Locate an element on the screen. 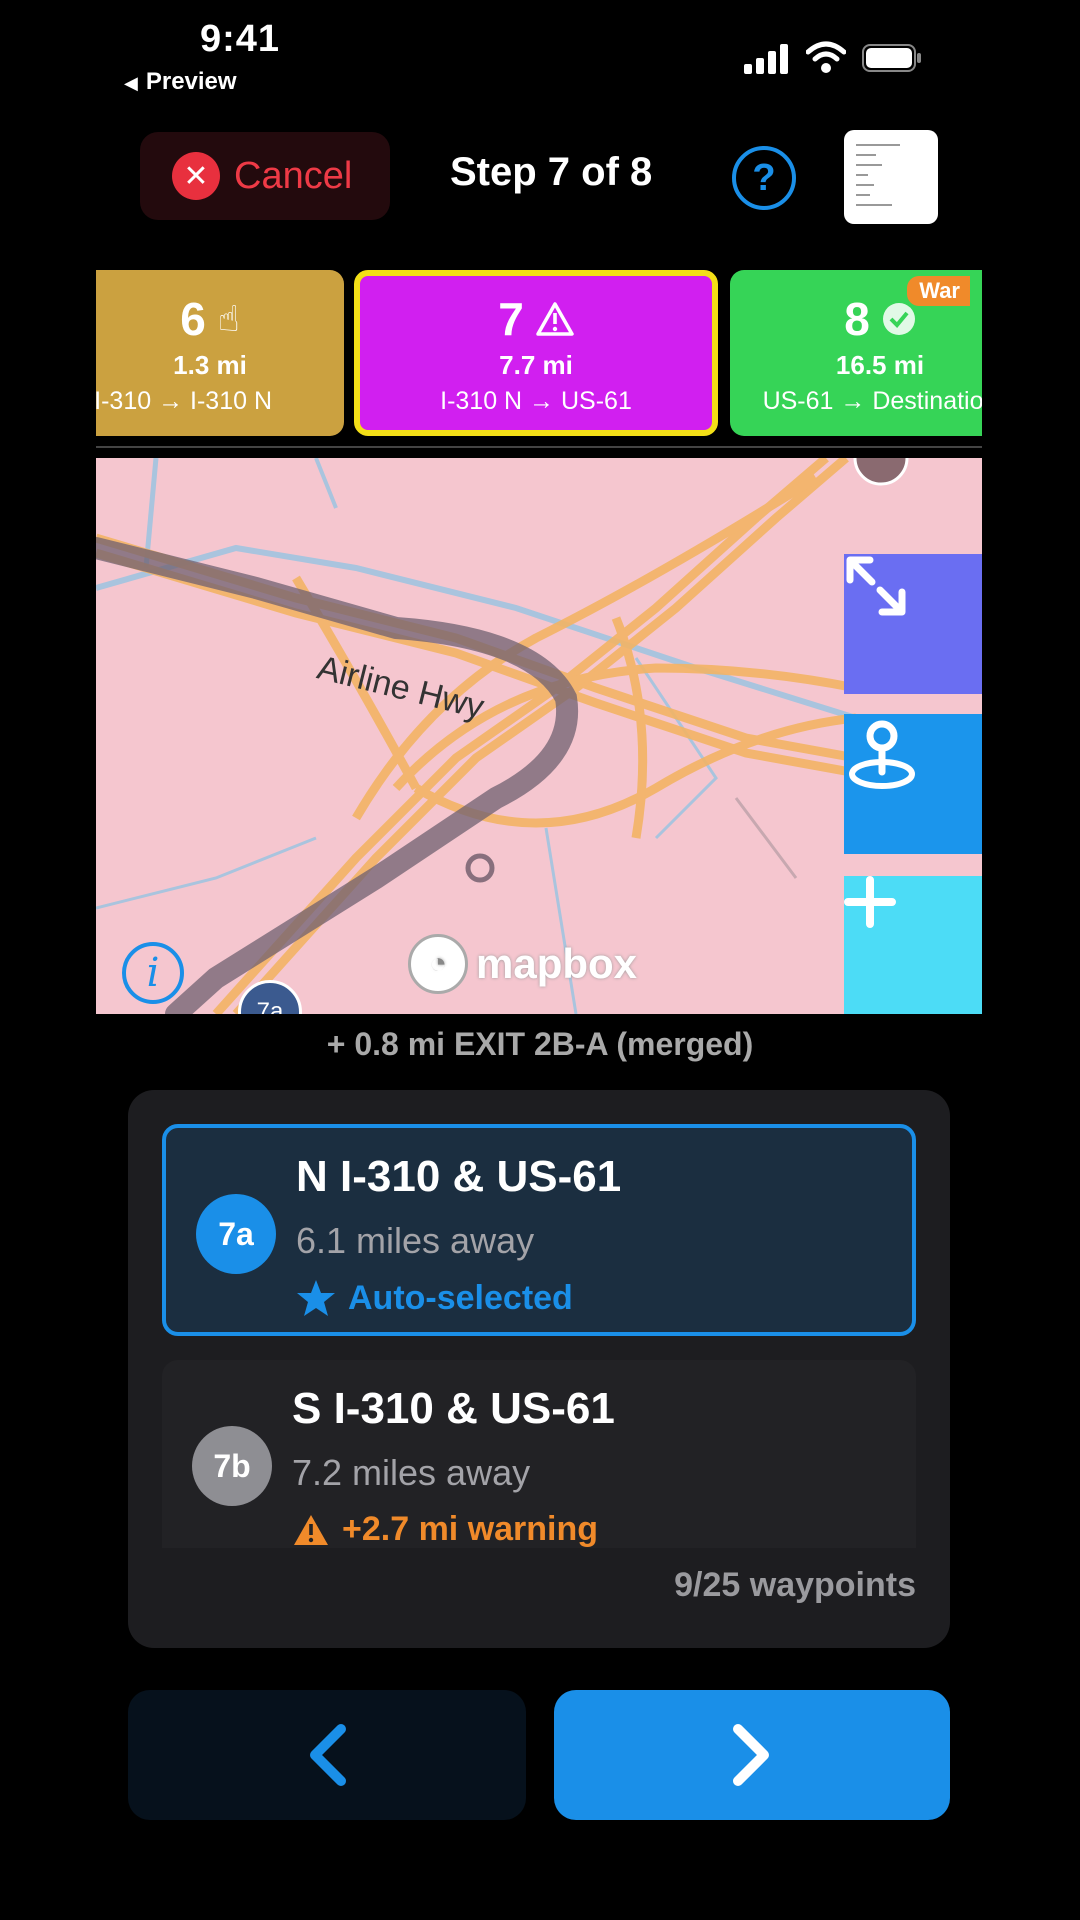  step-distance: 7.7 mi is located at coordinates (536, 365).